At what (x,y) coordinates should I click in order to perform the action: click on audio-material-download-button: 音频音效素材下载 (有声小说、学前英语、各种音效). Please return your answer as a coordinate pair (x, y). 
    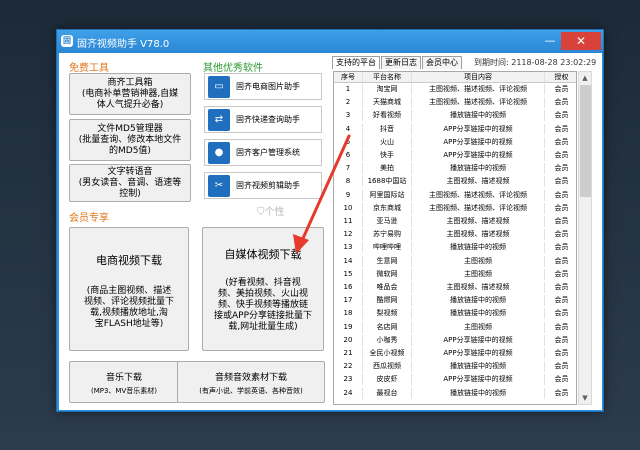
    Looking at the image, I should click on (251, 382).